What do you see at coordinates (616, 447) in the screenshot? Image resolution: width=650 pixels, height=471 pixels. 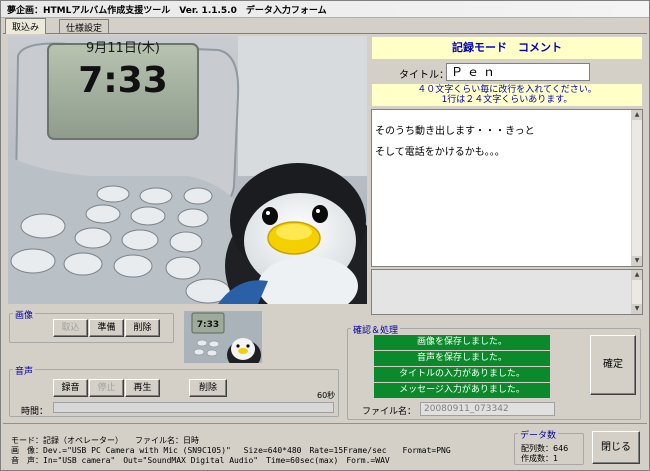 I see `close-button: 閉じる` at bounding box center [616, 447].